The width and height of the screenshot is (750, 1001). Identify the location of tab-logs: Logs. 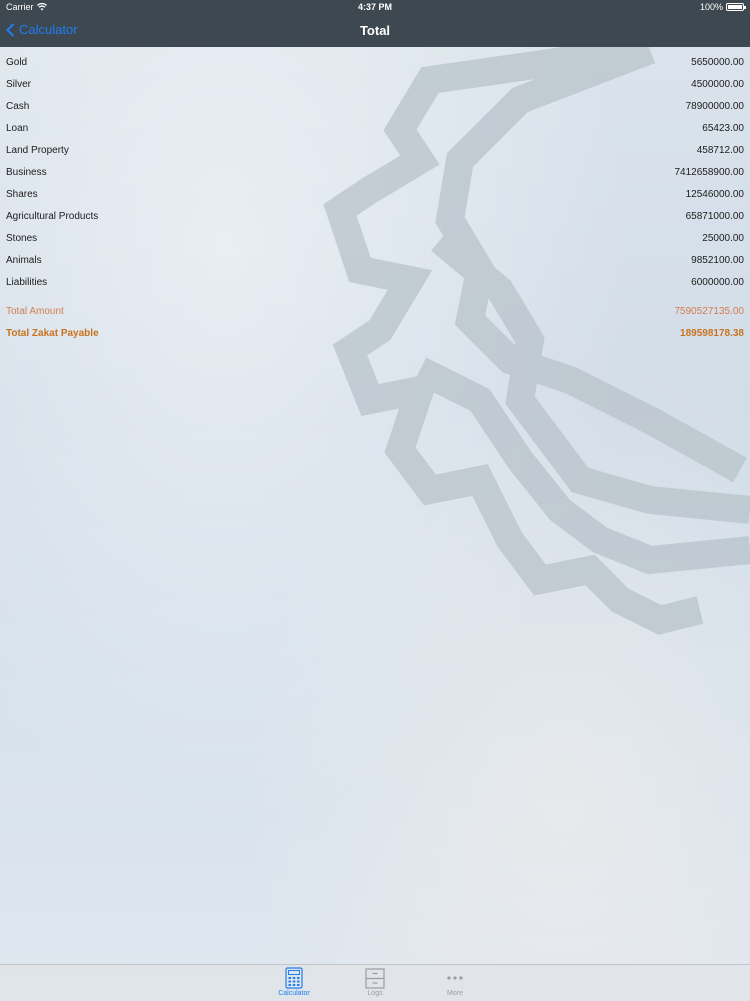
(375, 982).